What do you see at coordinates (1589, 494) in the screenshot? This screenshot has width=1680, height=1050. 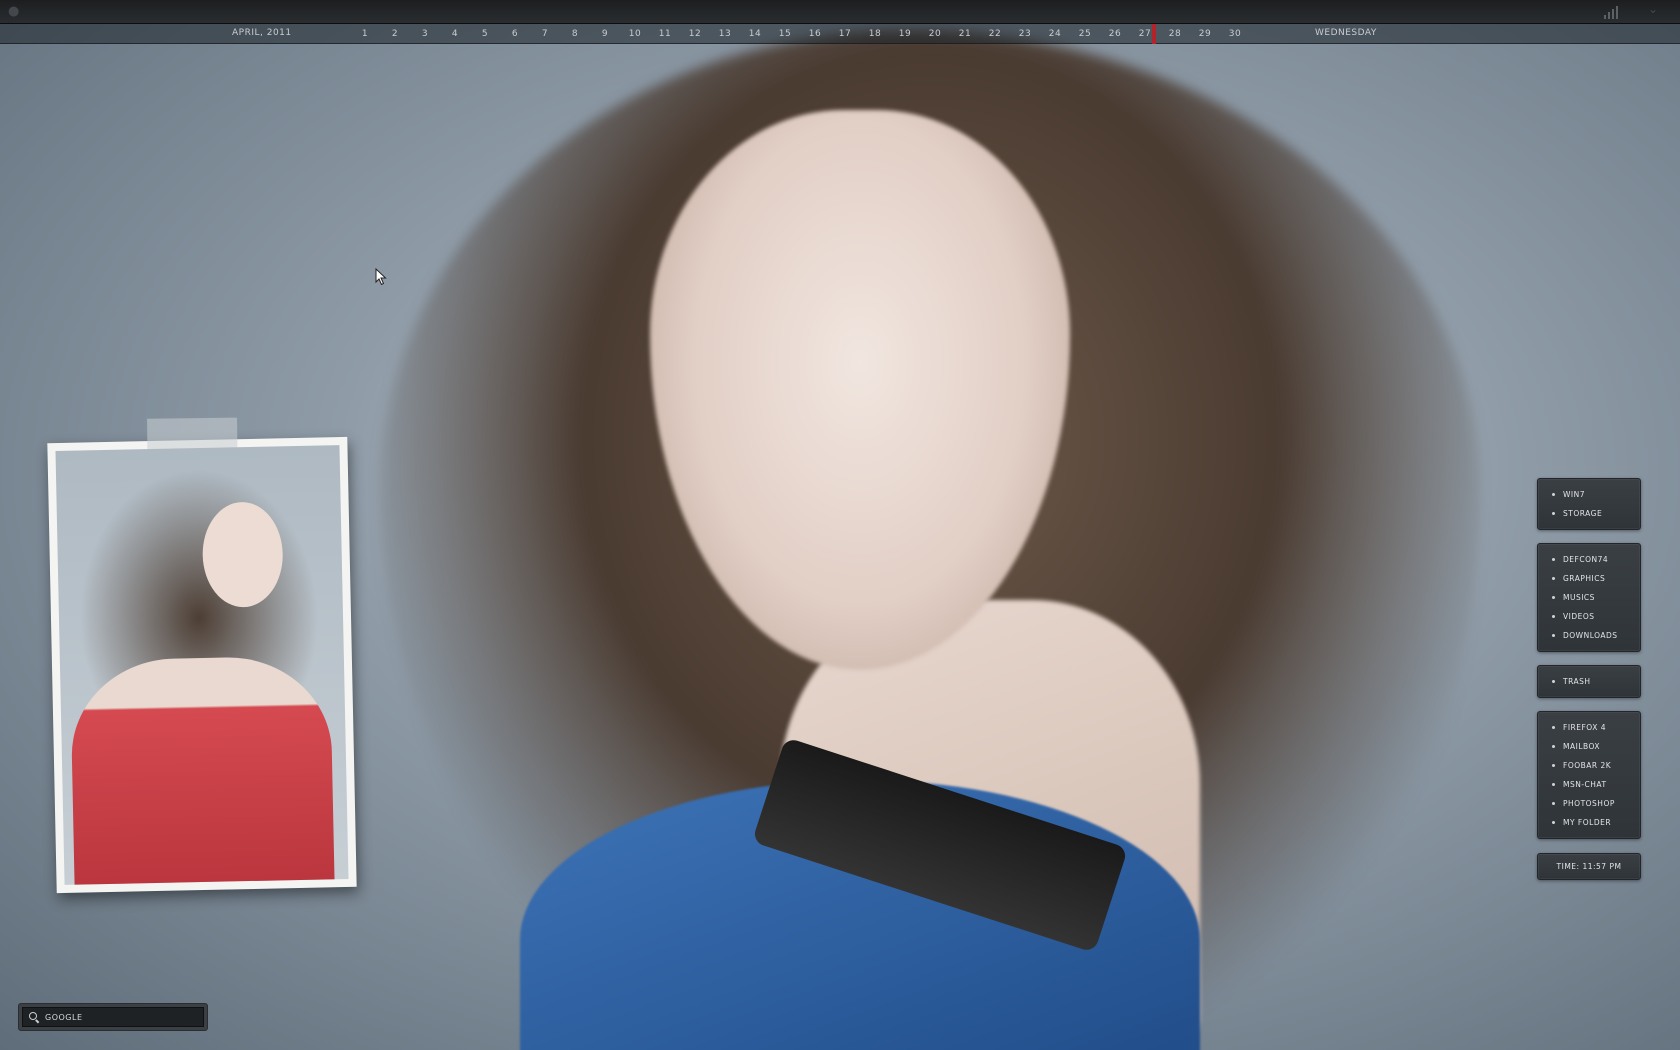 I see `dock-item-win7: Win7` at bounding box center [1589, 494].